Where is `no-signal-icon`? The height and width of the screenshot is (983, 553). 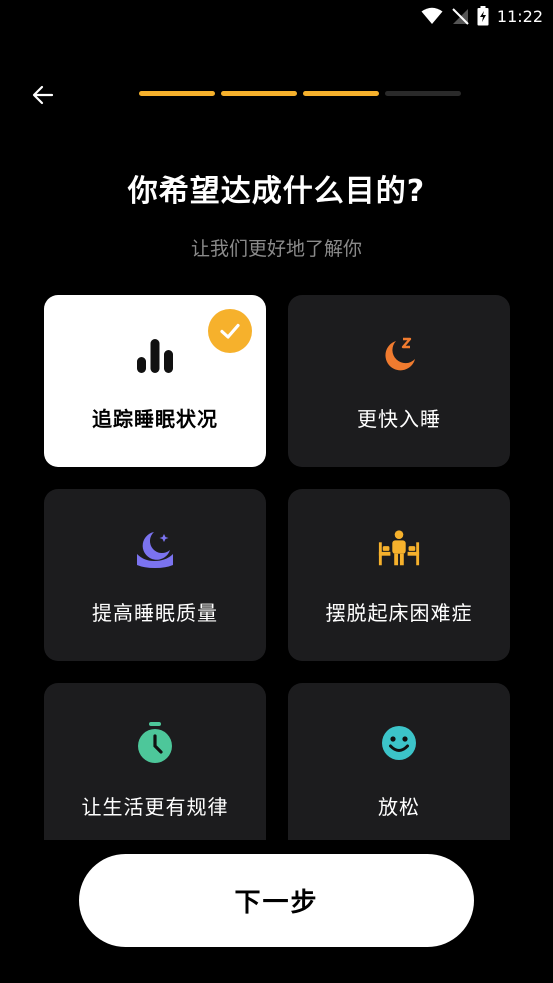 no-signal-icon is located at coordinates (460, 16).